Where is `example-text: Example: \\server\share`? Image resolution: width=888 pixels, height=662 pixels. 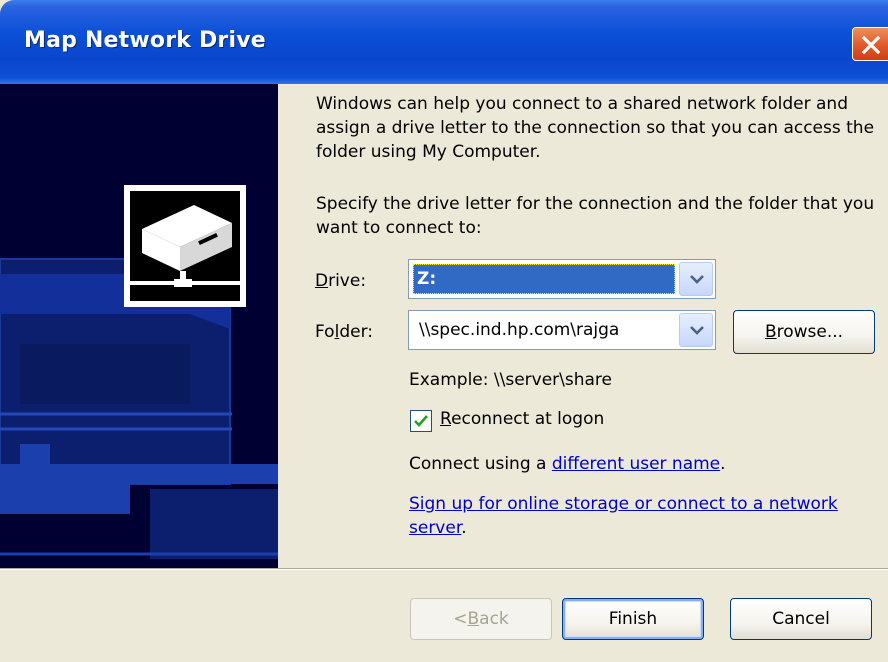 example-text: Example: \\server\share is located at coordinates (511, 380).